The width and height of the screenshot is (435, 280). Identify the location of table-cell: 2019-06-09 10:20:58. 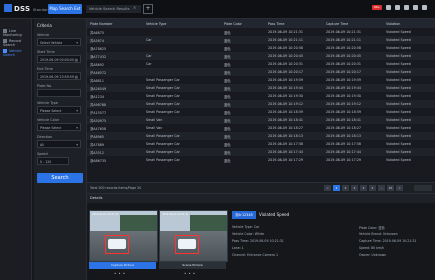
(286, 48).